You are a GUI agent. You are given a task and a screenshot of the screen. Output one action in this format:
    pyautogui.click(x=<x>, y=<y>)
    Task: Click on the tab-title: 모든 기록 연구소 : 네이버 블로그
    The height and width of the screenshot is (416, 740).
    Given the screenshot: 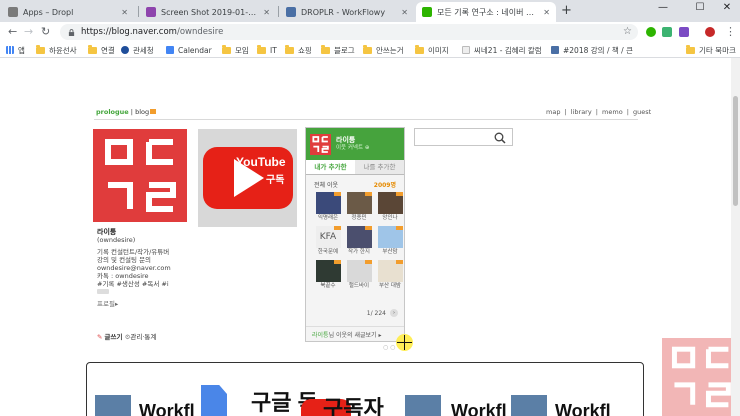 What is the action you would take?
    pyautogui.click(x=488, y=12)
    